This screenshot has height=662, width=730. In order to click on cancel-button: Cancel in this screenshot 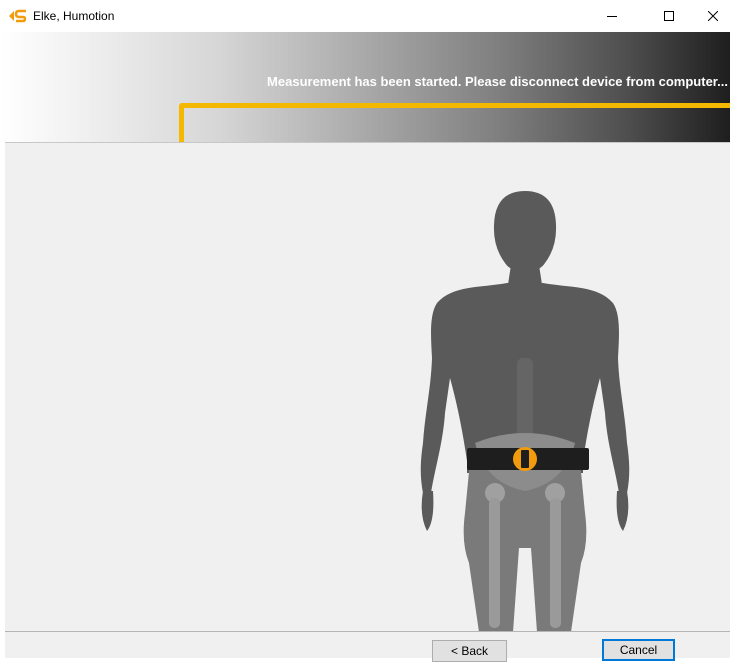, I will do `click(638, 650)`.